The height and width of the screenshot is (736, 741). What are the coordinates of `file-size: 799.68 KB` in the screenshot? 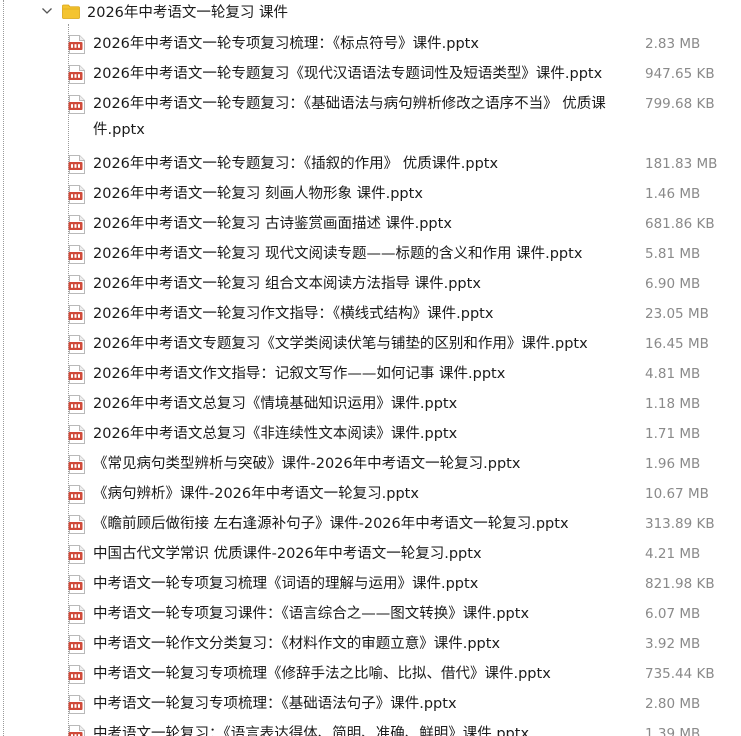 It's located at (680, 104).